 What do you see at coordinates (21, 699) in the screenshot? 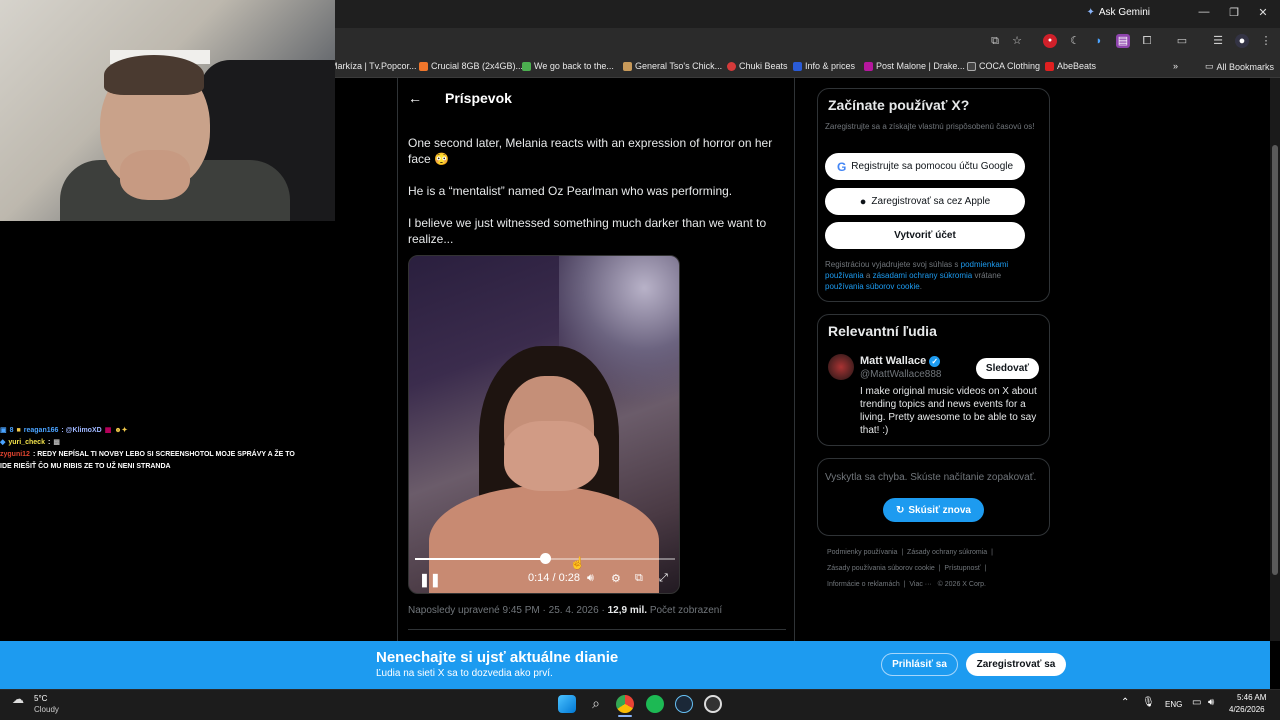
I see `weather-cloud-icon: ☁` at bounding box center [21, 699].